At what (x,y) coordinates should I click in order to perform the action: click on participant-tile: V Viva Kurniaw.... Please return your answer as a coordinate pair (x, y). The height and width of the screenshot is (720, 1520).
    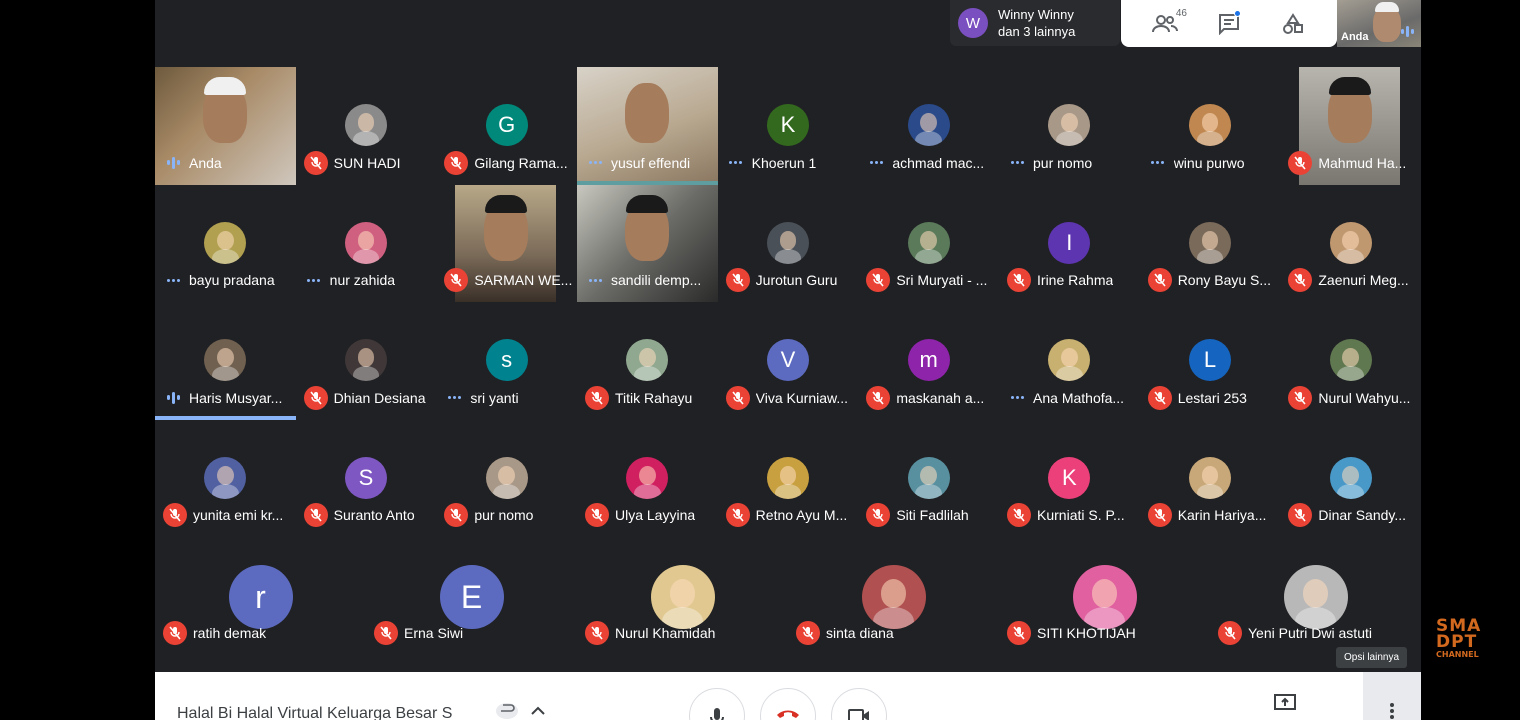
    Looking at the image, I should click on (788, 361).